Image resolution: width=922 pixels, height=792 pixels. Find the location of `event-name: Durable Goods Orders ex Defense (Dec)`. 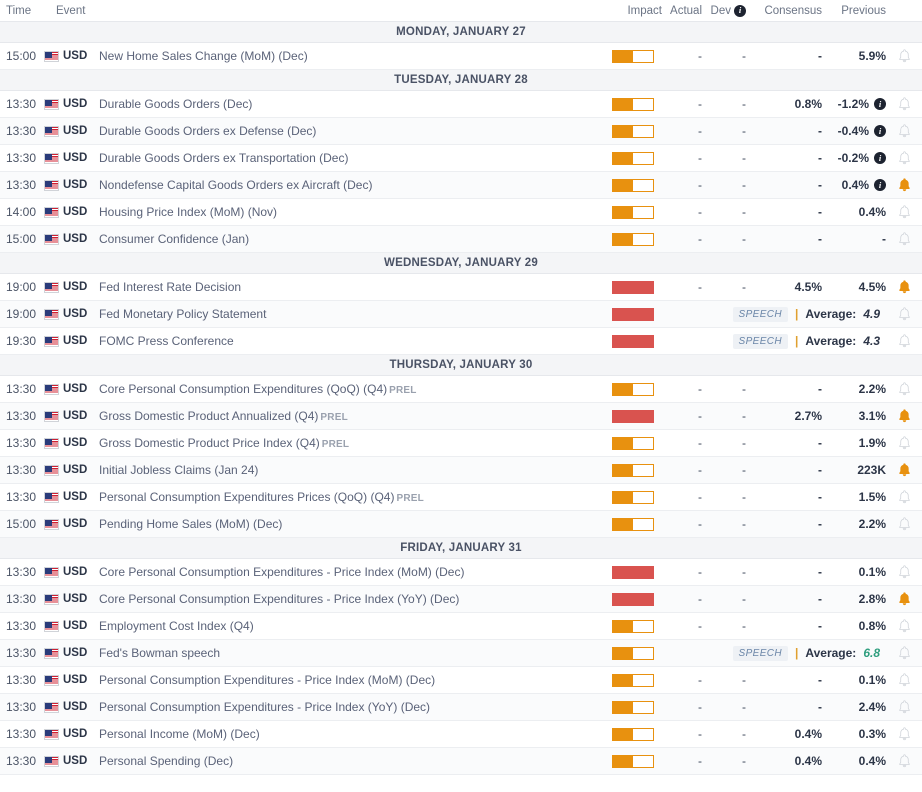

event-name: Durable Goods Orders ex Defense (Dec) is located at coordinates (347, 131).